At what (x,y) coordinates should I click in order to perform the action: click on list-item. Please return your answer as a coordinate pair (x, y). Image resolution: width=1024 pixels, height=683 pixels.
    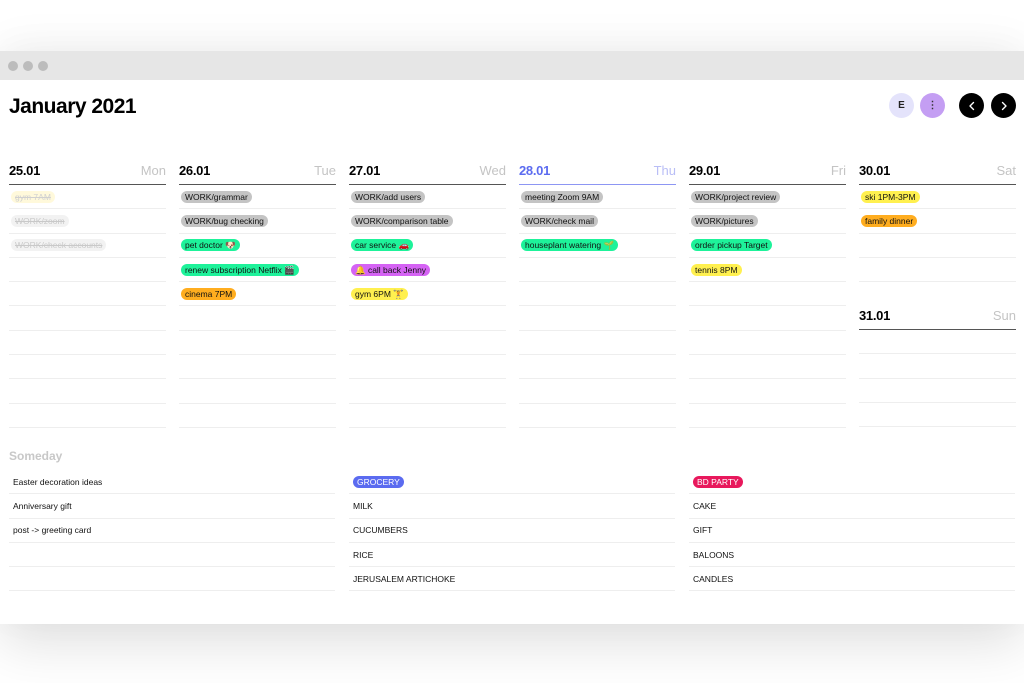
    Looking at the image, I should click on (172, 579).